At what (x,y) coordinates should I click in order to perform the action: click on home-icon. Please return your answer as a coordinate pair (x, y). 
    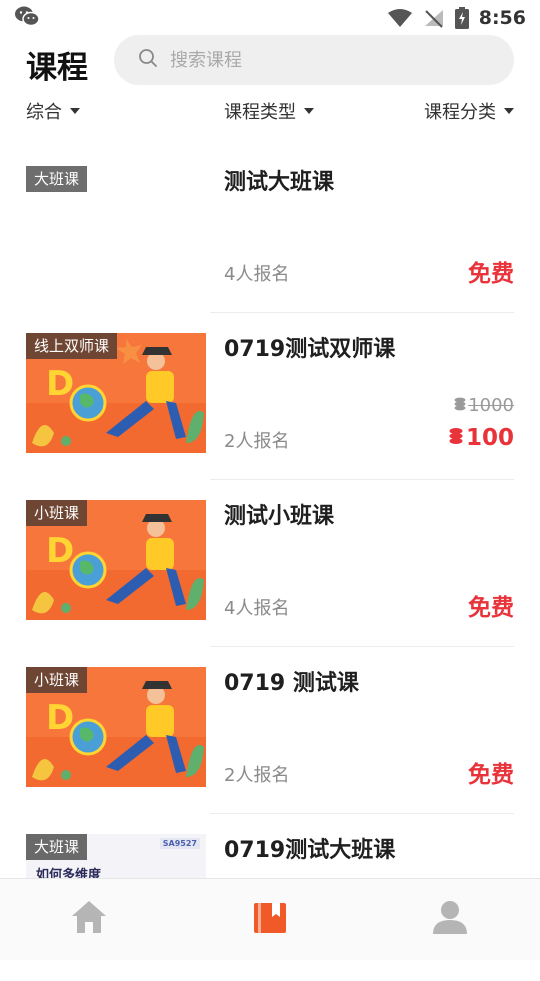
    Looking at the image, I should click on (89, 917).